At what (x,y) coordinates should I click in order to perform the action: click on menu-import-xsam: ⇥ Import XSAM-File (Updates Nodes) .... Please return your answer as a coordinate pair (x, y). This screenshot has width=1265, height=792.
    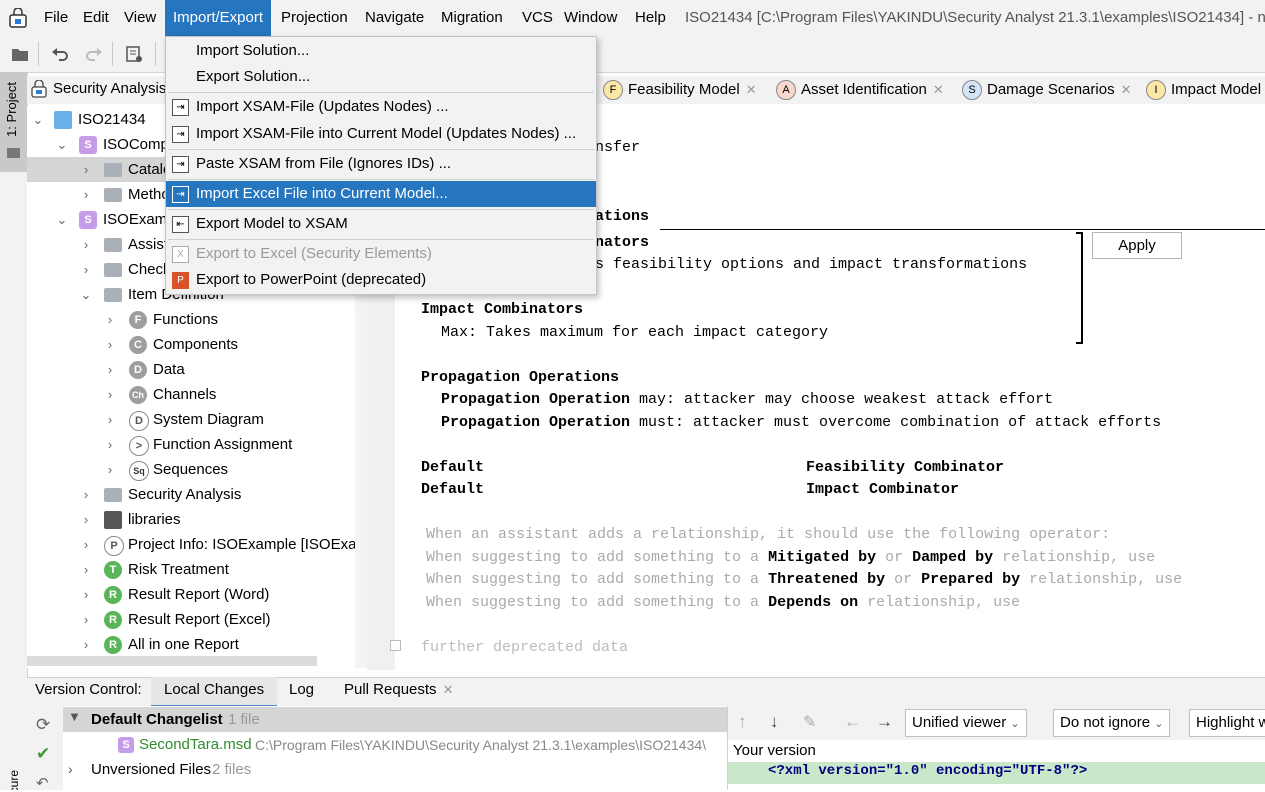
    Looking at the image, I should click on (381, 107).